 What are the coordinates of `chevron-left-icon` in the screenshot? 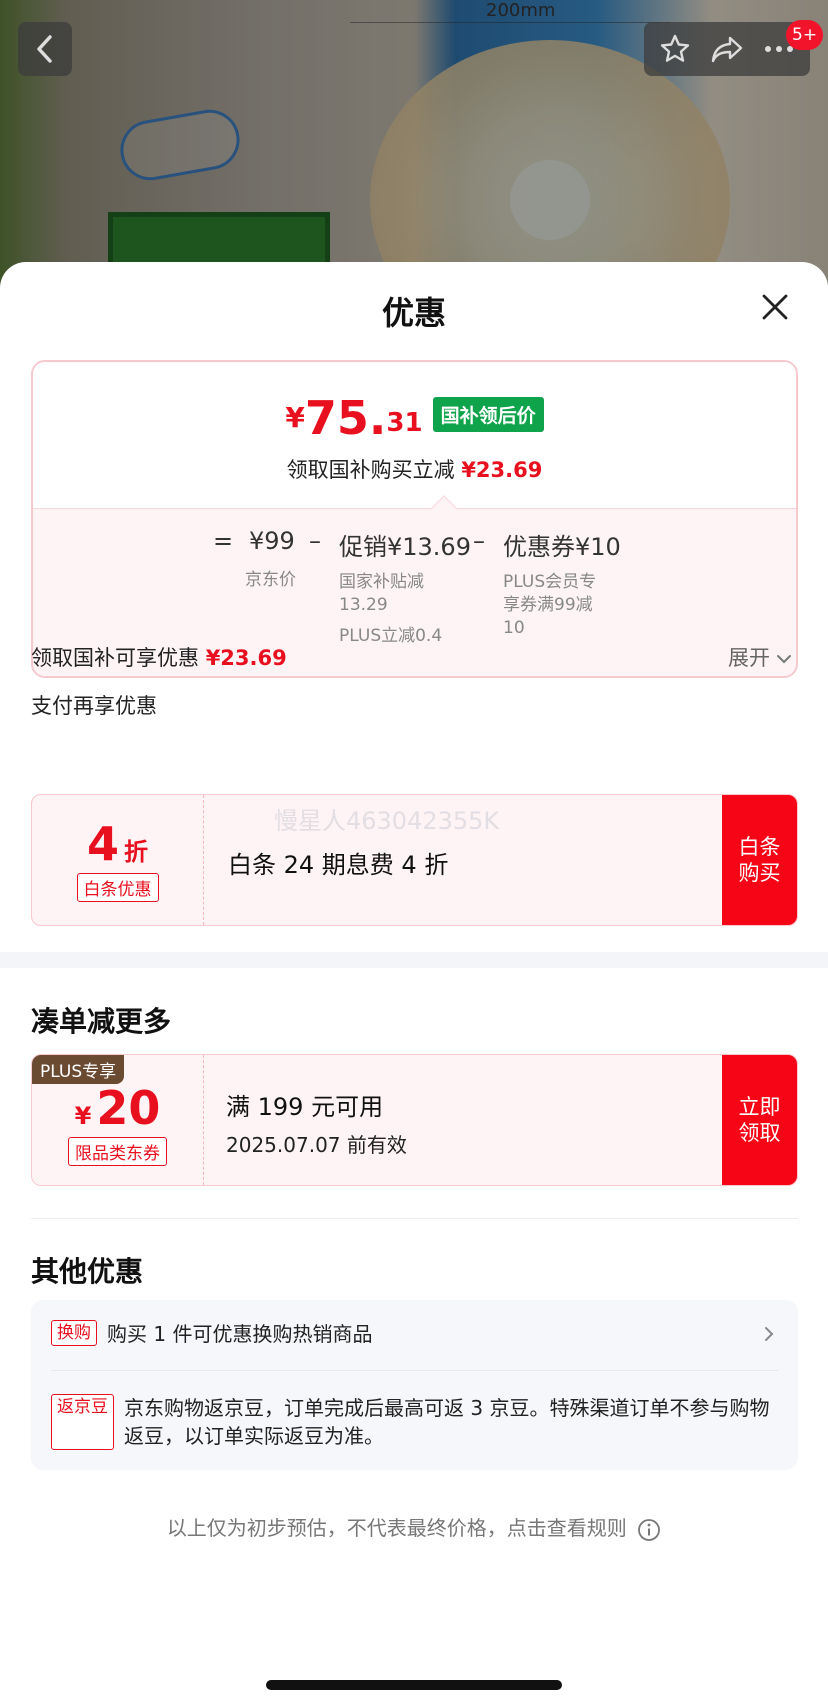 It's located at (44, 49).